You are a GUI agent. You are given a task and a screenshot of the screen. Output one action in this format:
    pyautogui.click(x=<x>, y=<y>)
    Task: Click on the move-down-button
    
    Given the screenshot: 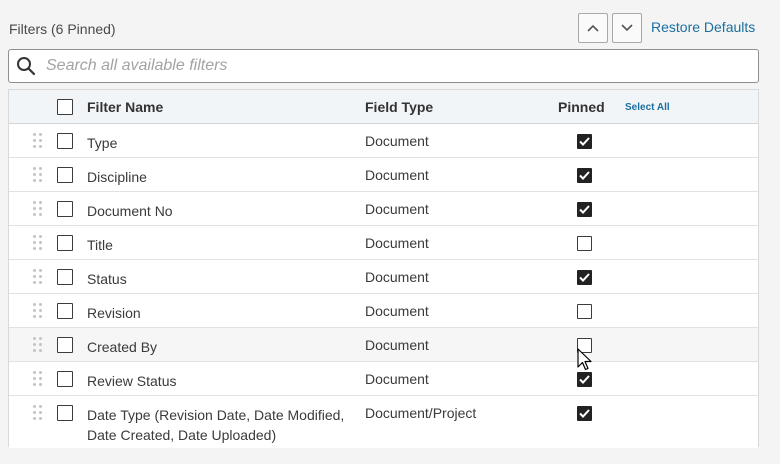 What is the action you would take?
    pyautogui.click(x=627, y=28)
    